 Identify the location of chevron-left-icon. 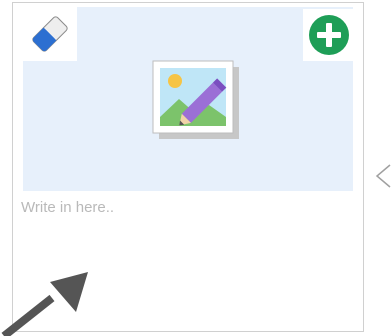
(383, 176).